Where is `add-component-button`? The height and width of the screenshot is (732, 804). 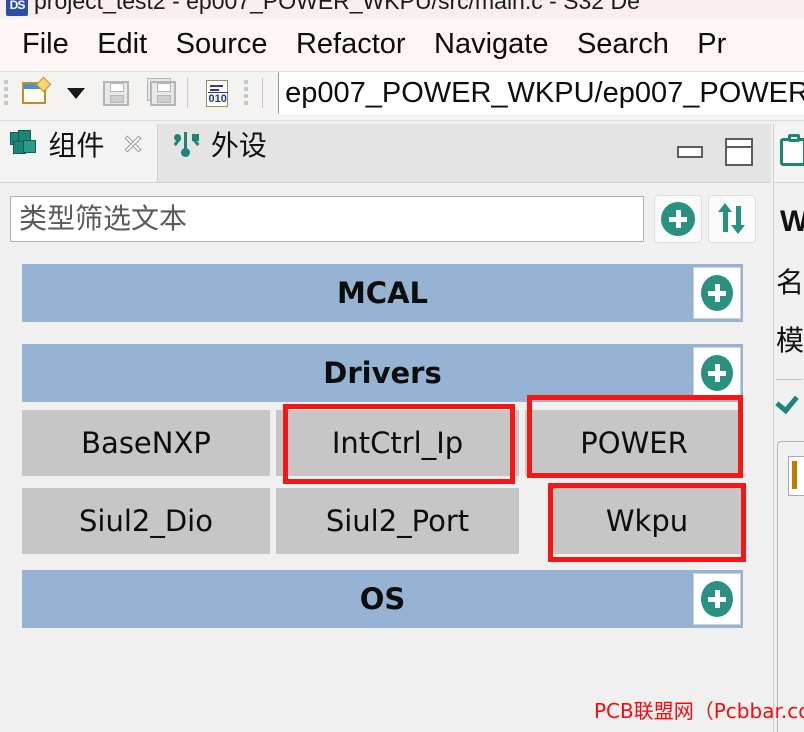 add-component-button is located at coordinates (678, 219).